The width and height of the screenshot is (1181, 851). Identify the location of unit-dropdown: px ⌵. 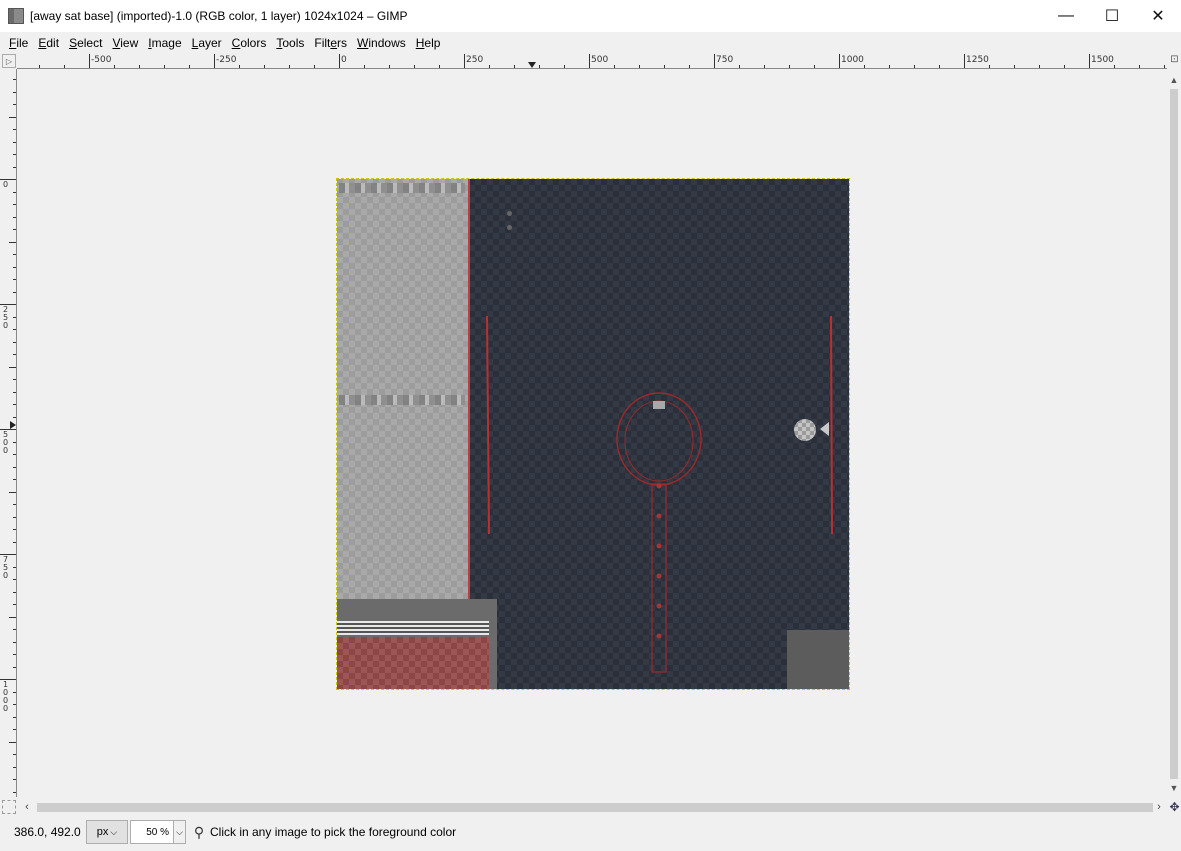
(107, 832).